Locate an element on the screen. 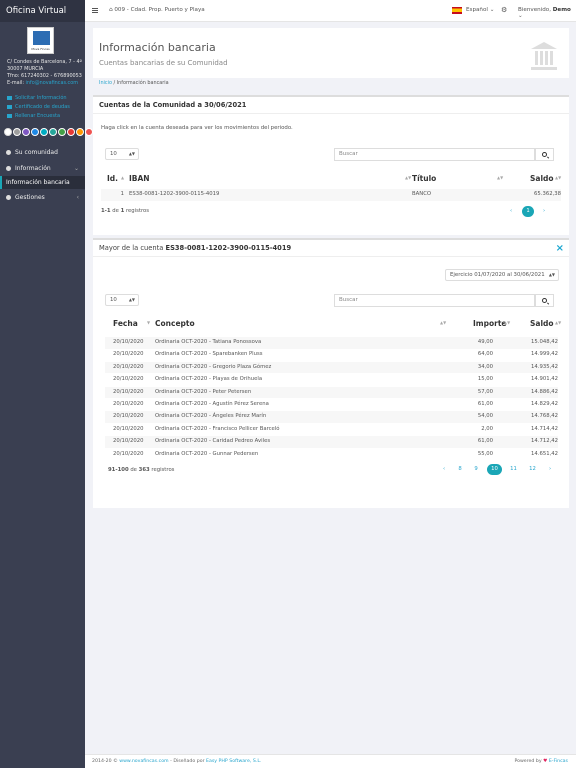  debt-certificate-link: Certificado de deudas is located at coordinates (38, 107).